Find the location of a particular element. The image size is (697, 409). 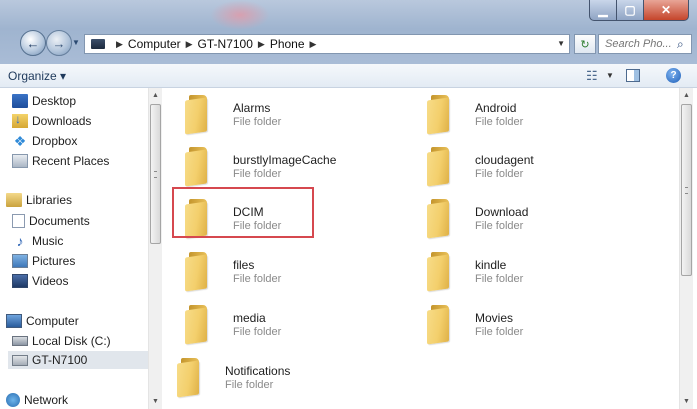

folder-item: Movies File folder is located at coordinates (537, 326).